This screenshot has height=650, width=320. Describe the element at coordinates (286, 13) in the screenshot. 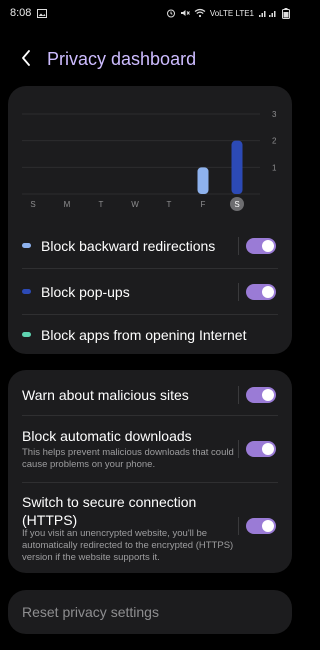

I see `battery-icon` at that location.